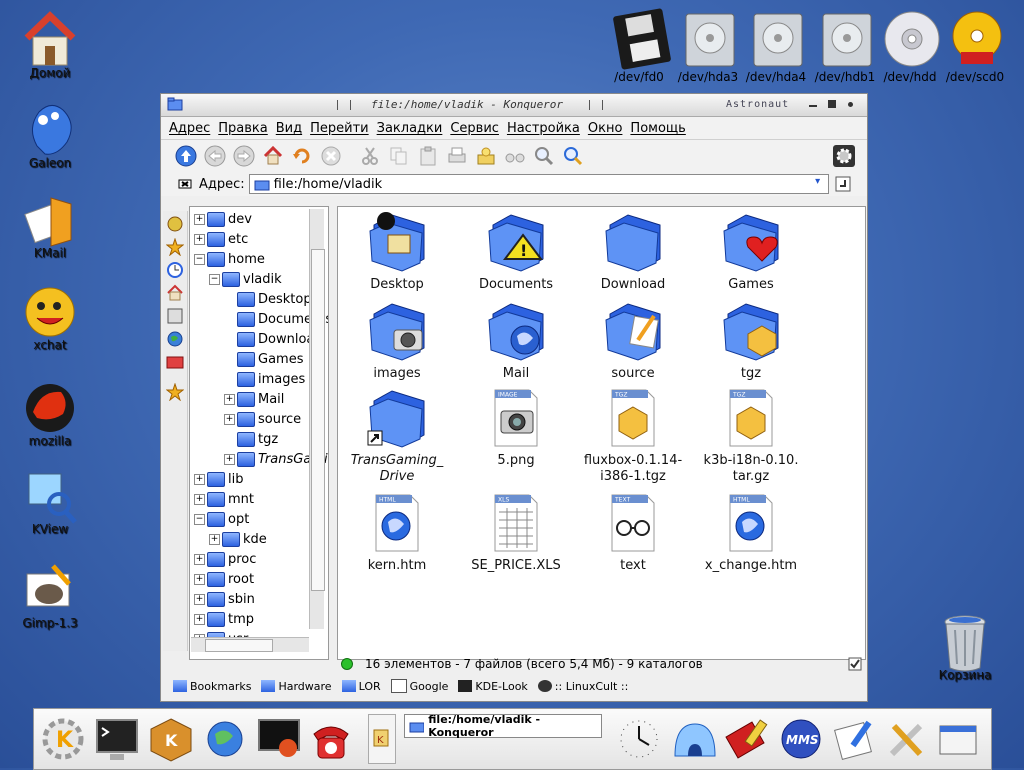  What do you see at coordinates (185, 184) in the screenshot?
I see `clear-location-icon` at bounding box center [185, 184].